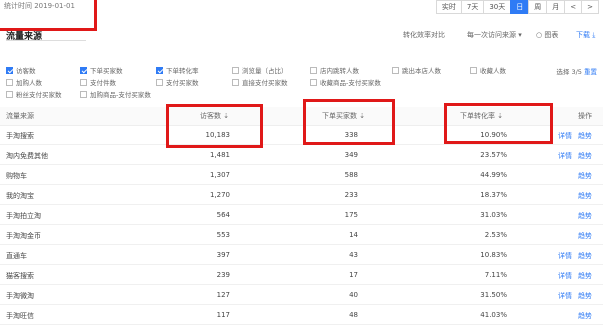 This screenshot has height=325, width=603. What do you see at coordinates (182, 83) in the screenshot?
I see `metric-label: 支付买家数` at bounding box center [182, 83].